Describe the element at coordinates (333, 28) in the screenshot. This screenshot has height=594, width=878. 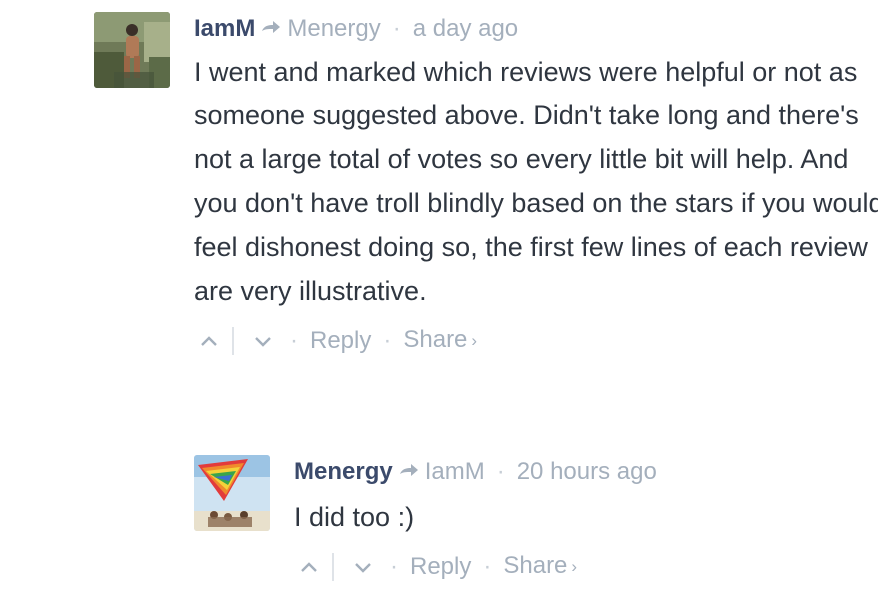
I see `reply-to-user: Menergy` at that location.